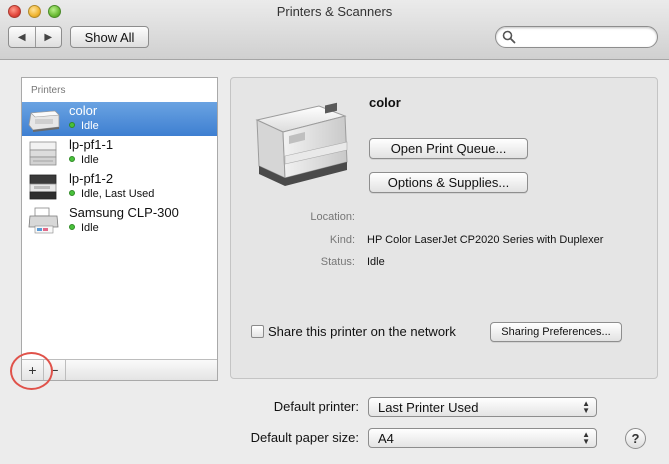 This screenshot has width=669, height=464. What do you see at coordinates (109, 37) in the screenshot?
I see `show-all-button: Show All` at bounding box center [109, 37].